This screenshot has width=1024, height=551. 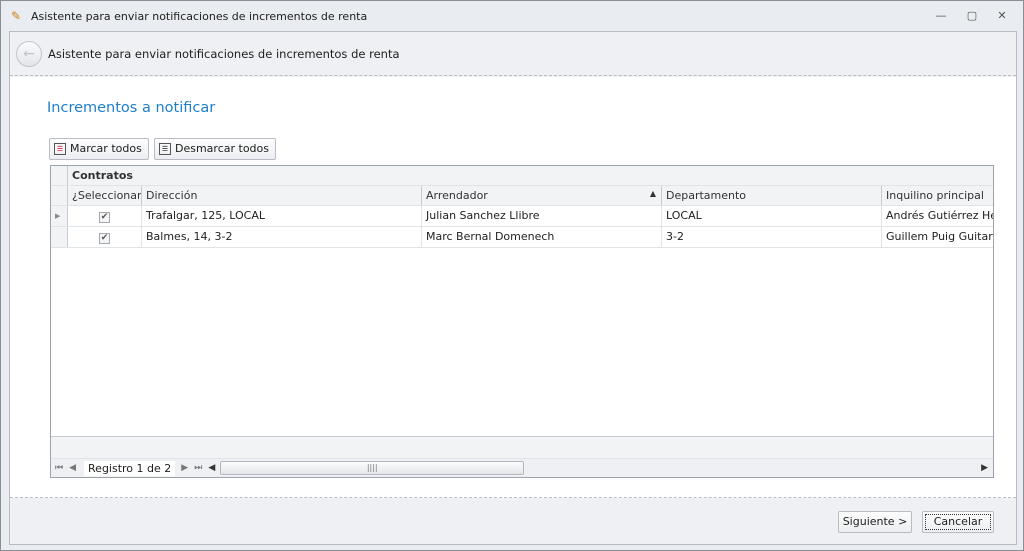 I want to click on cell-inquilino: Andrés Gutiérrez Herede, so click(x=939, y=215).